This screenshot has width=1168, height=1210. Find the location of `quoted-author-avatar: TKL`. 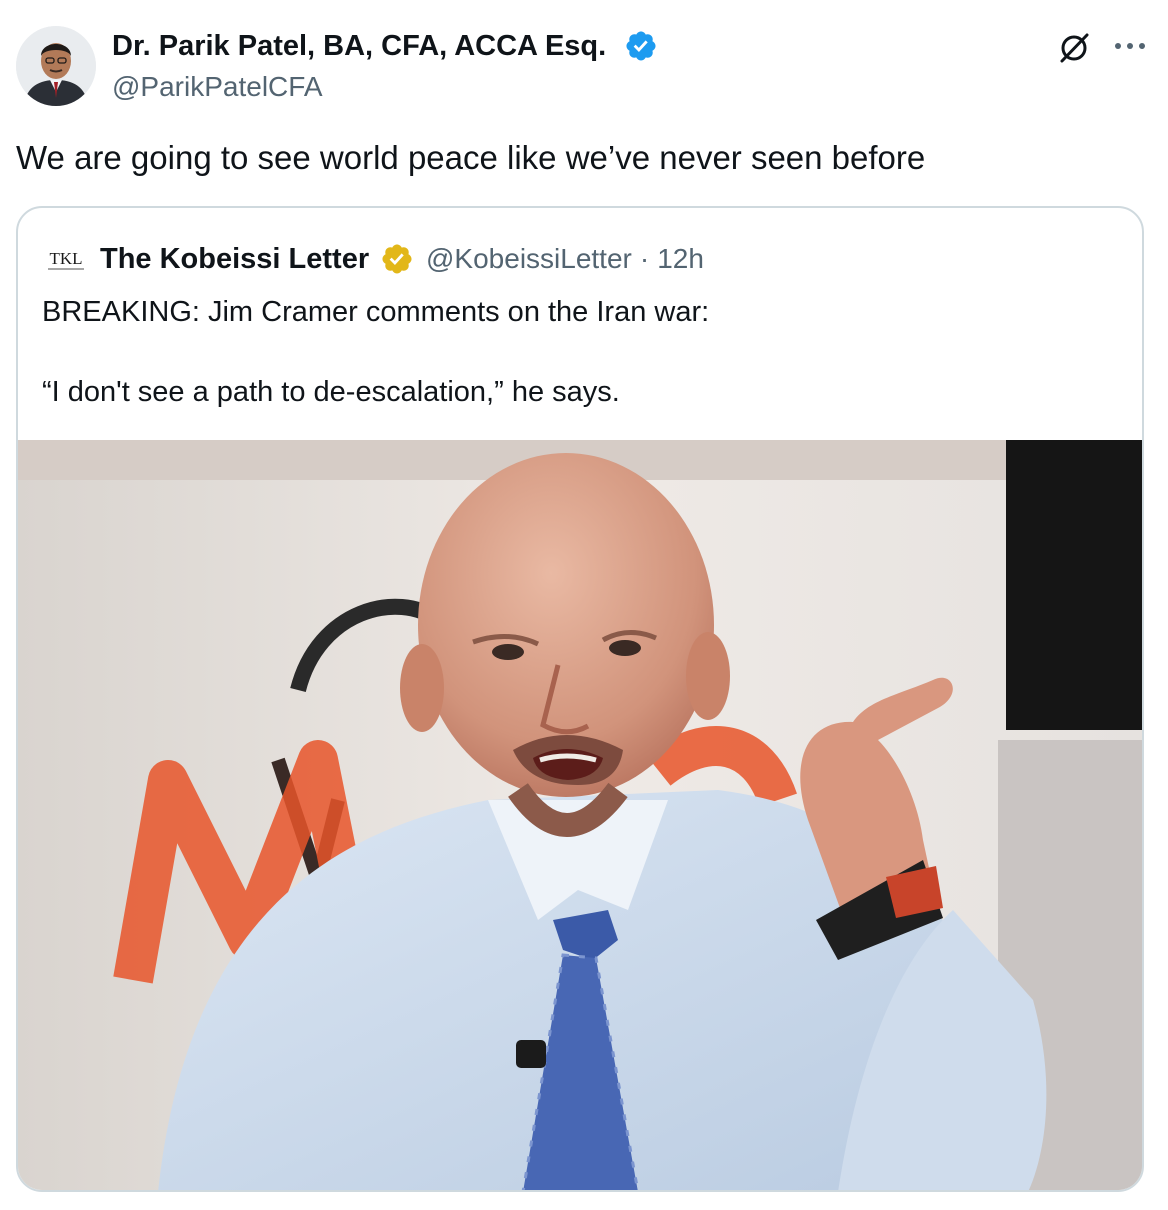

quoted-author-avatar: TKL is located at coordinates (66, 260).